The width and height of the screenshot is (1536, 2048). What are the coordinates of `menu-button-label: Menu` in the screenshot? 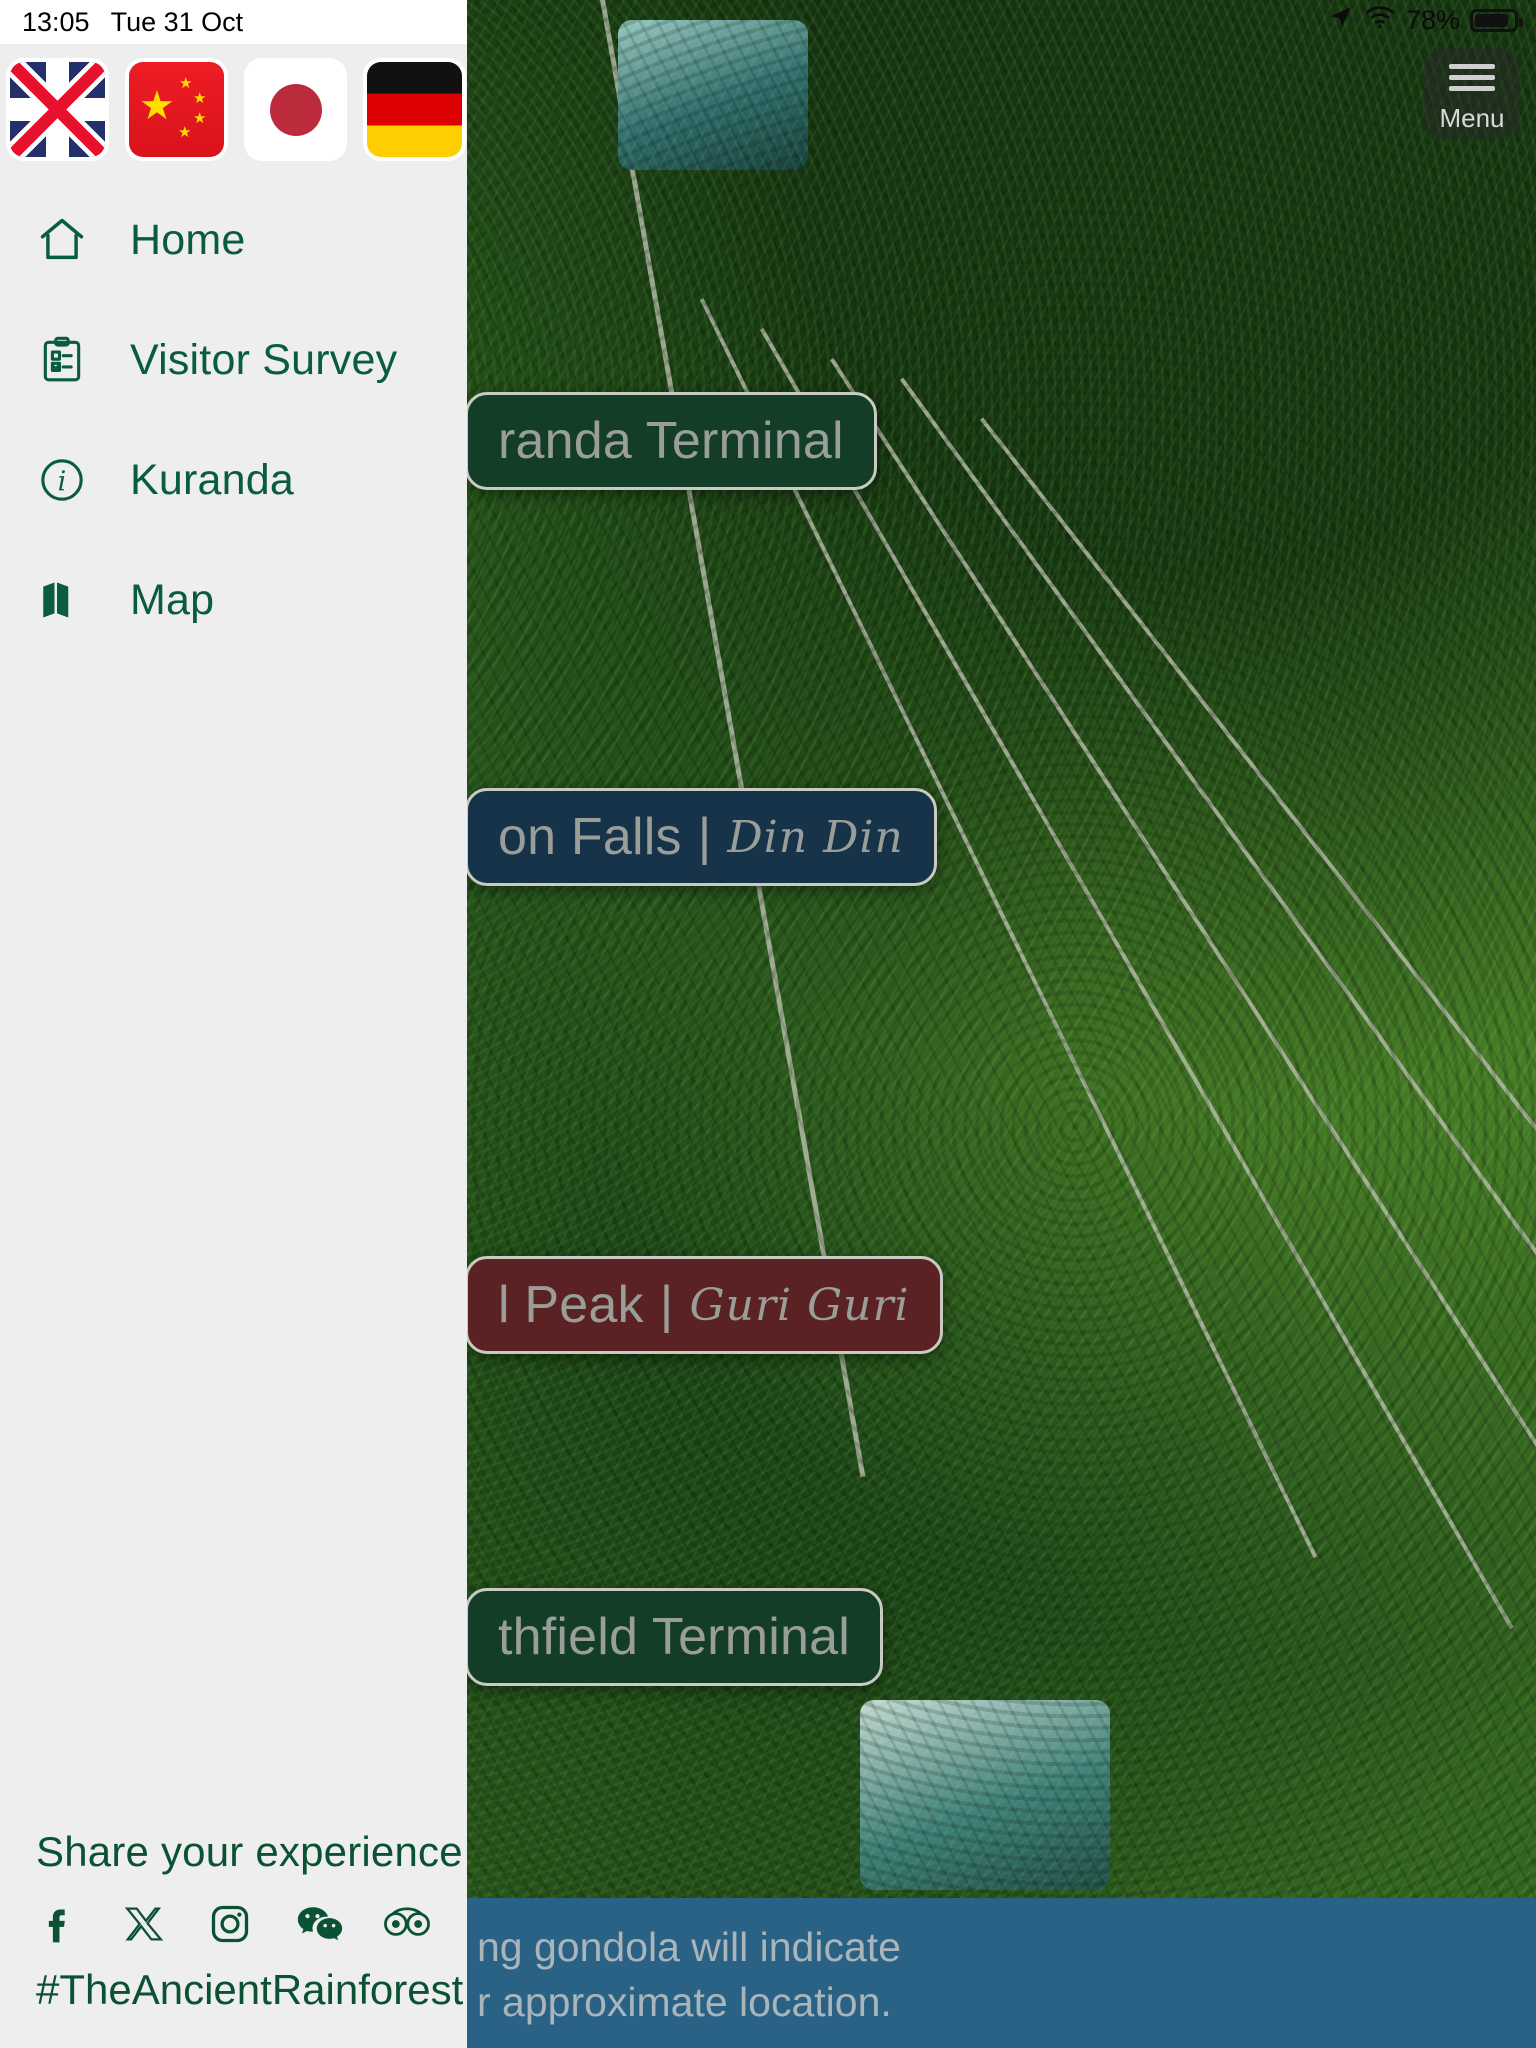 It's located at (1472, 117).